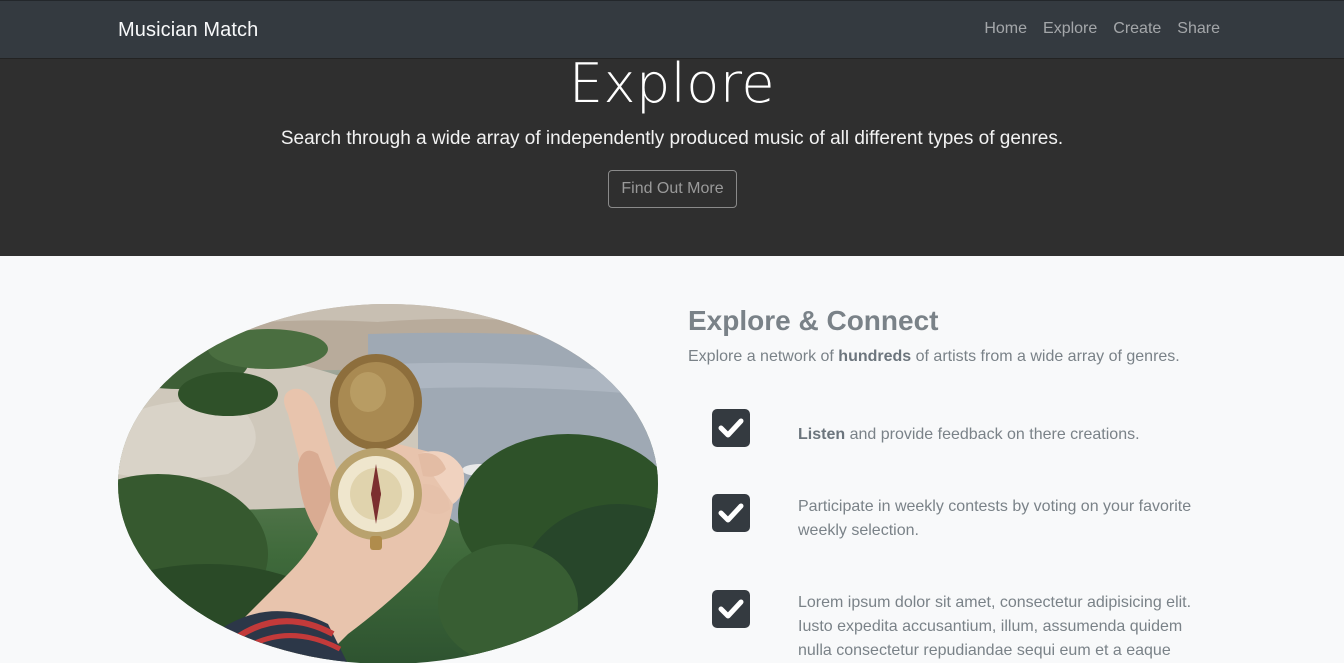 This screenshot has height=663, width=1344. I want to click on brand-link: Musician Match, so click(188, 30).